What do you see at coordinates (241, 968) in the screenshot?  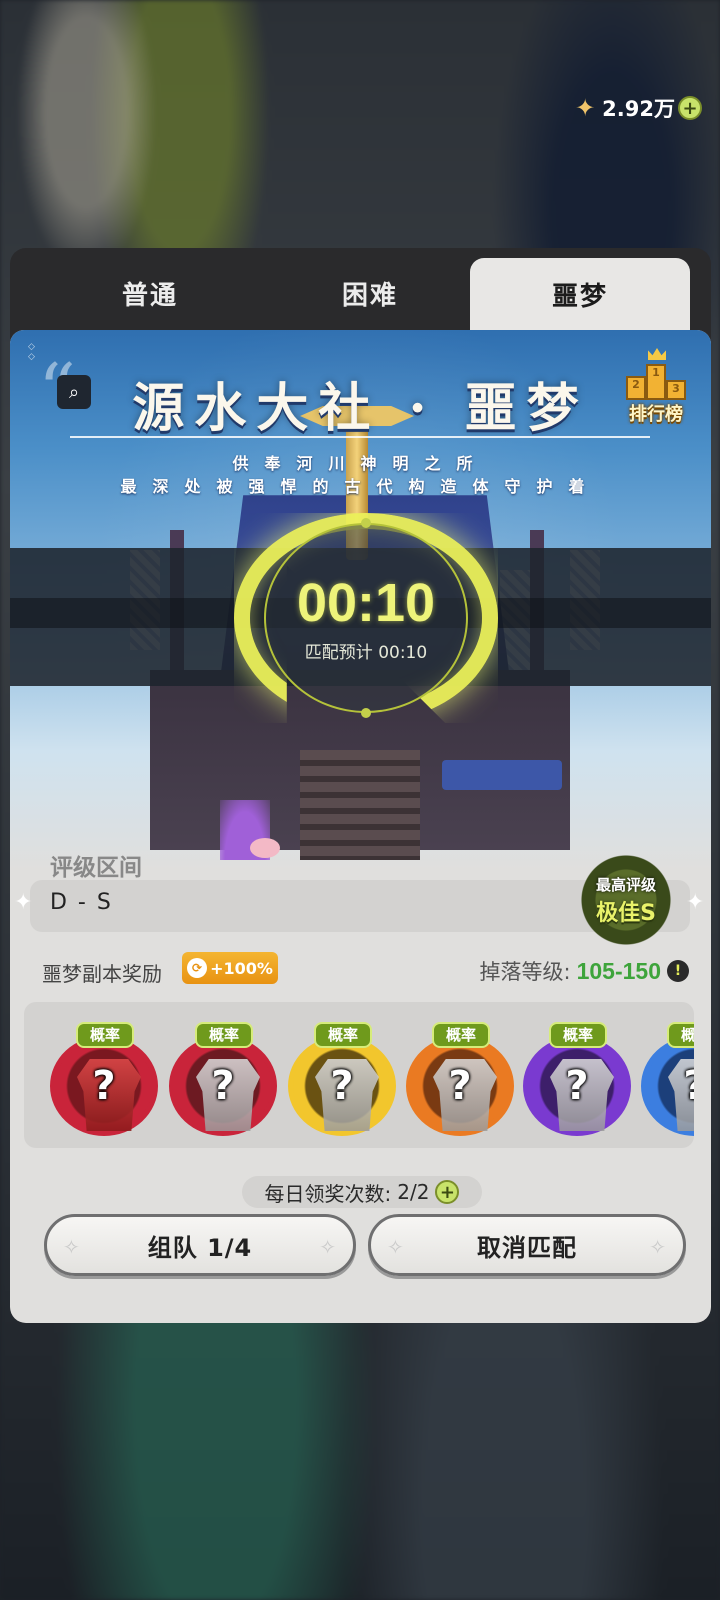 I see `bonus-value: +100%` at bounding box center [241, 968].